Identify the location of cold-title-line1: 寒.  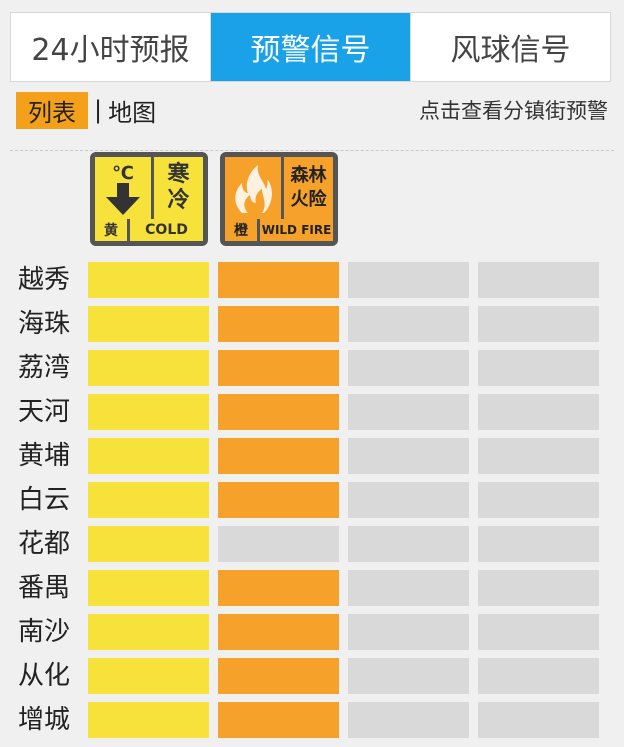
(178, 174).